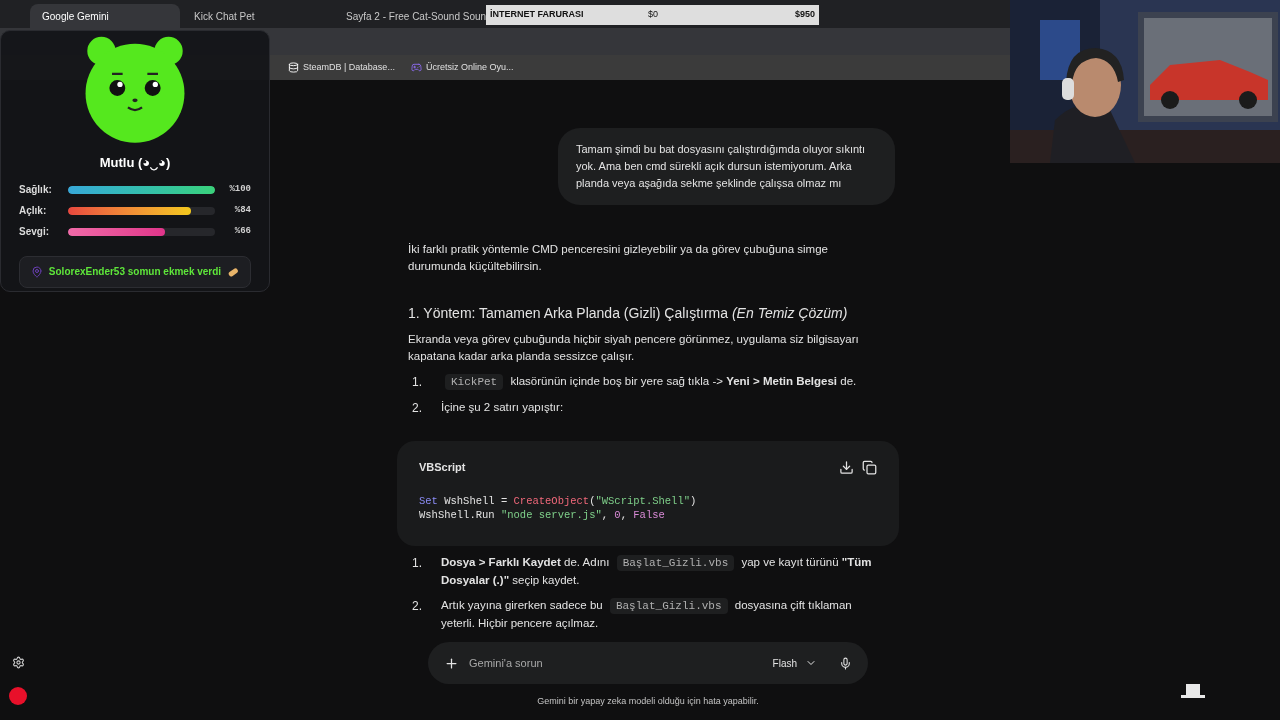 This screenshot has height=720, width=1280. Describe the element at coordinates (409, 16) in the screenshot. I see `browser-tab: Sayfa 2 - Free Cat-Sound Soun` at that location.